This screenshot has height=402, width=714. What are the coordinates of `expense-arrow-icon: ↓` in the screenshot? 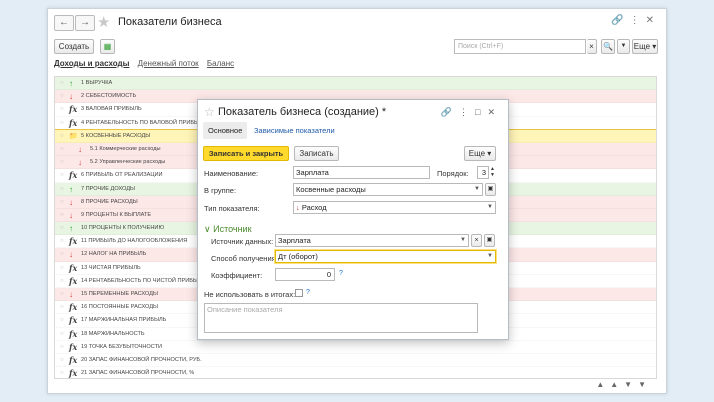 It's located at (298, 207).